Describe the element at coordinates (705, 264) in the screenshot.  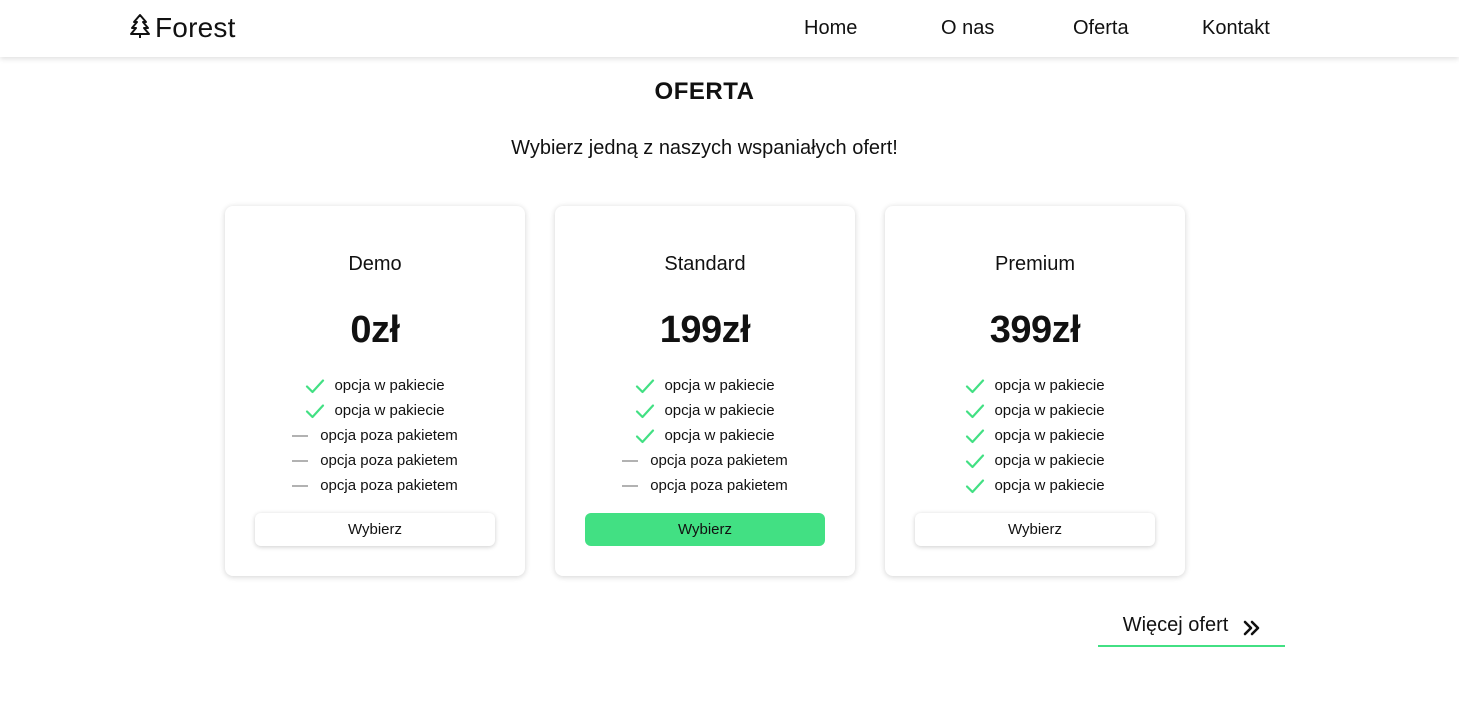
I see `plan-name: Standard` at that location.